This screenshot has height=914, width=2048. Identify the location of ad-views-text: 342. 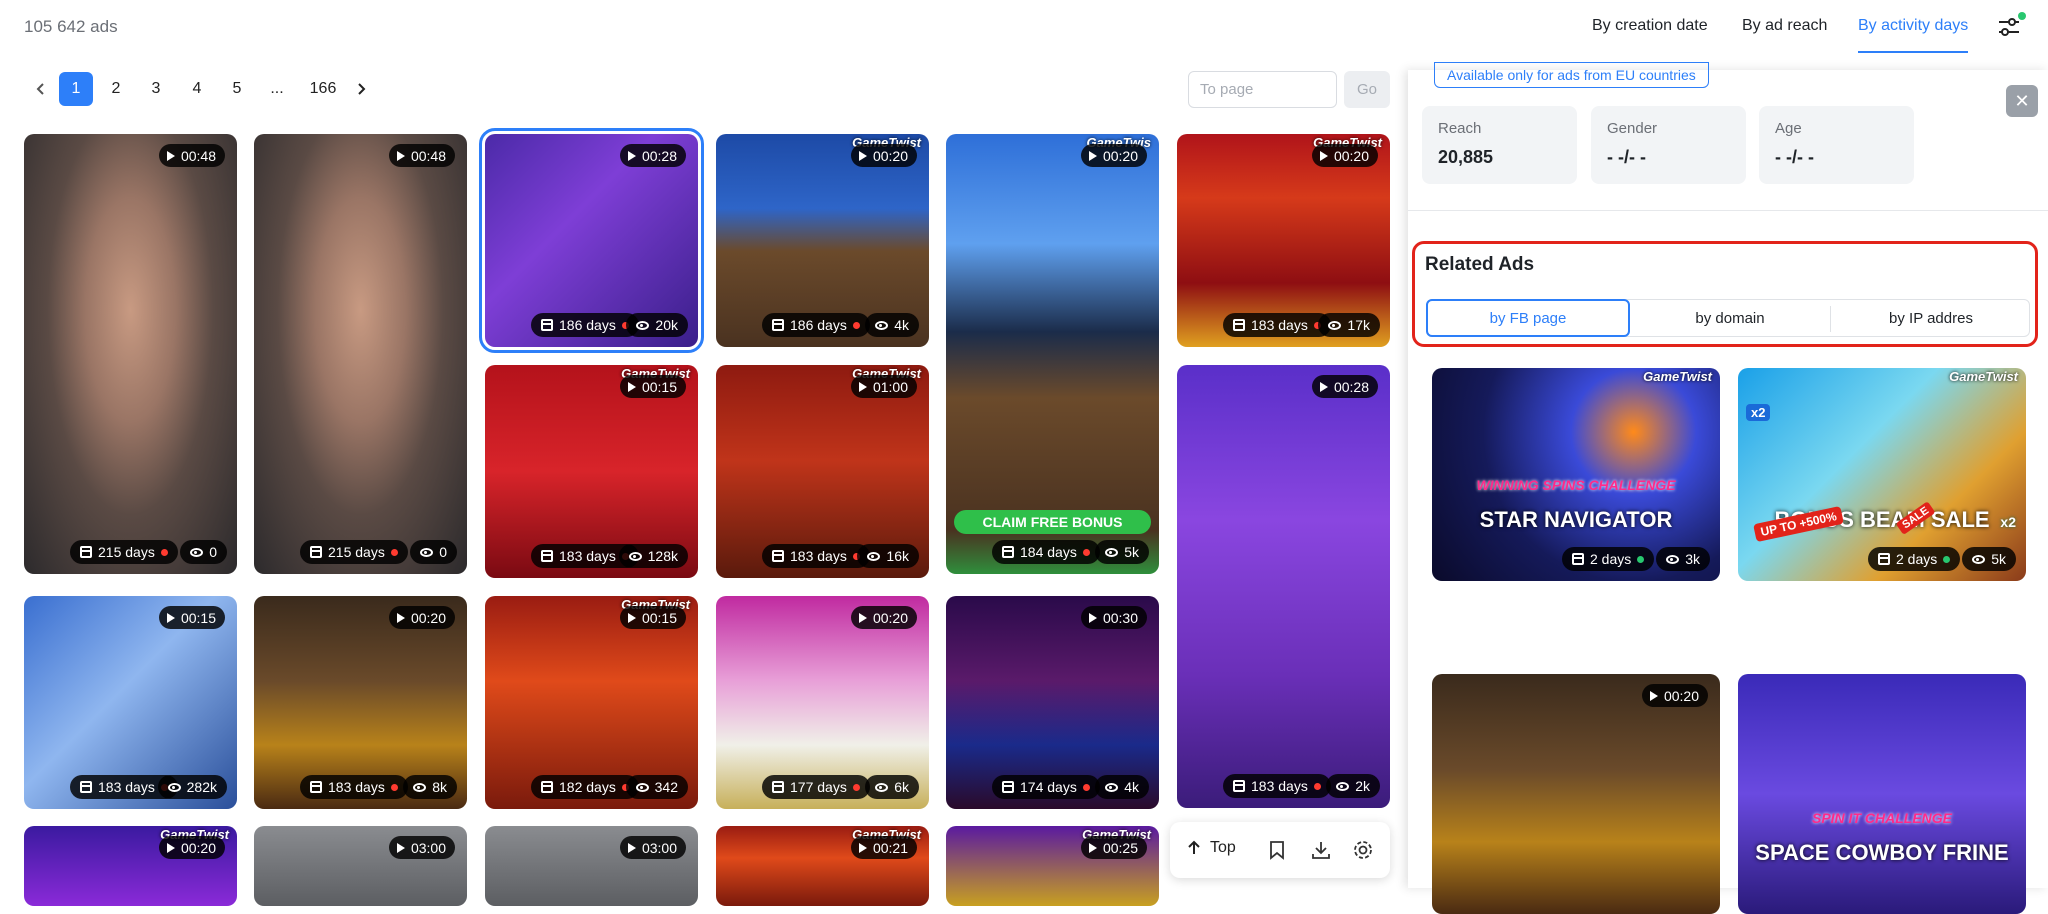
(666, 787).